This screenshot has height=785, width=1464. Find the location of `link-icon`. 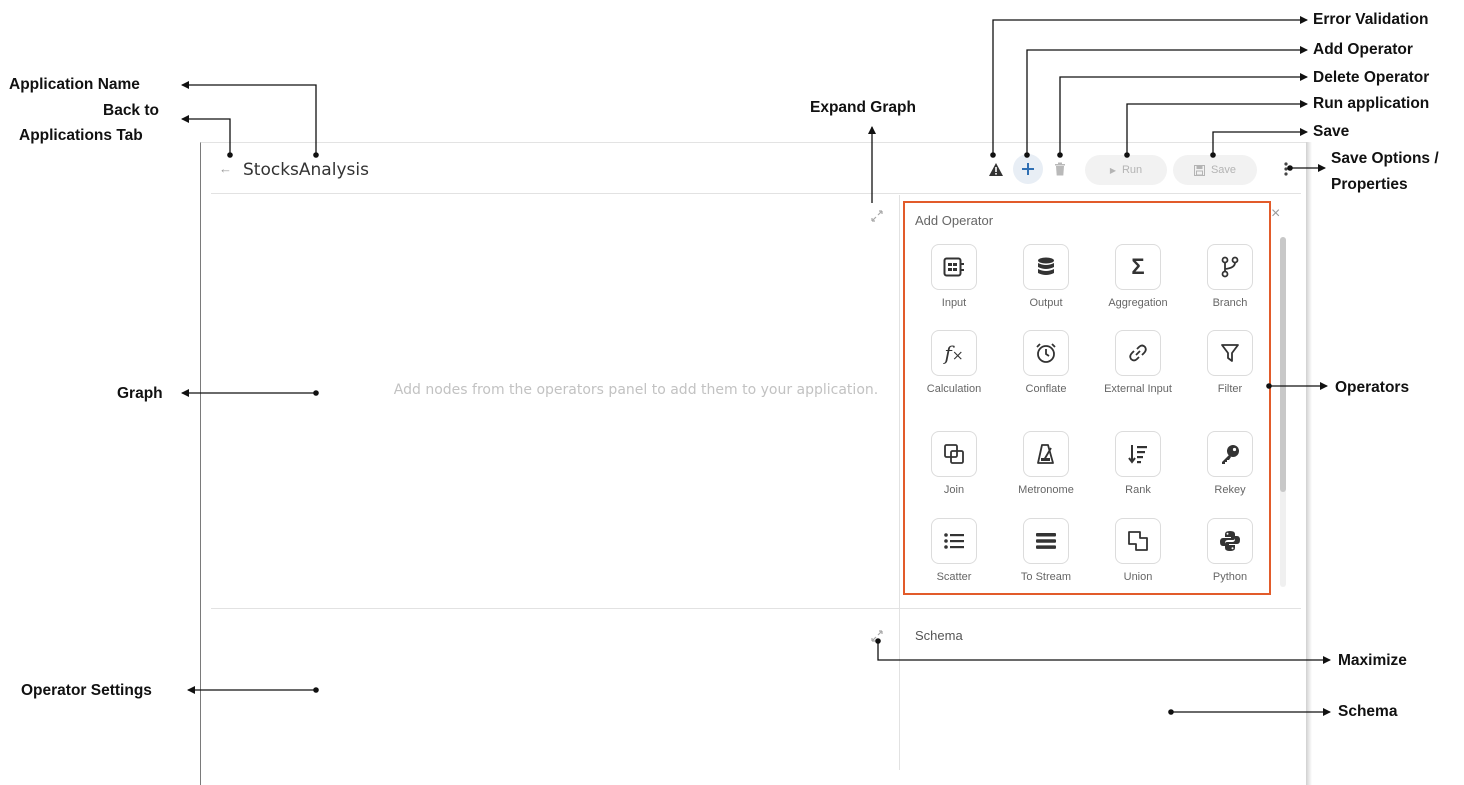

link-icon is located at coordinates (1138, 353).